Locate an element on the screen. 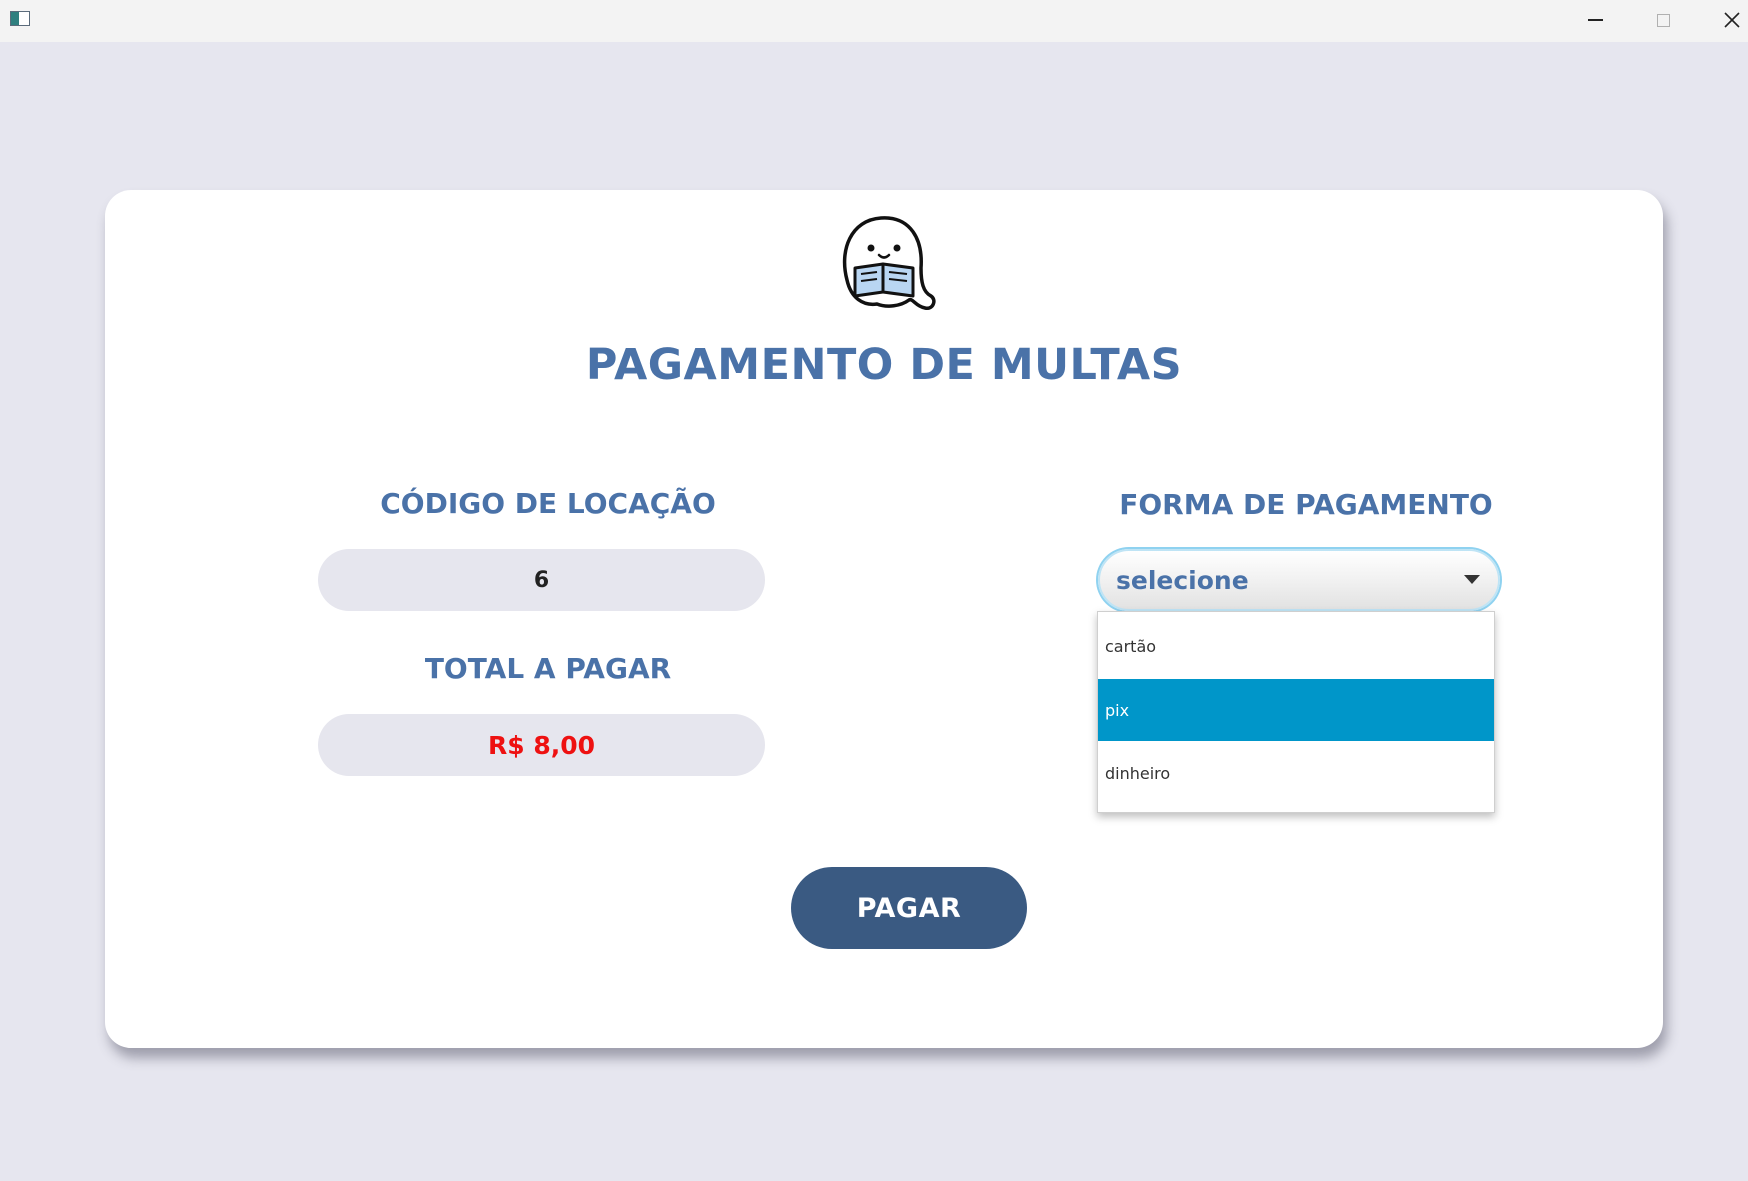 The height and width of the screenshot is (1181, 1748). page-title: PAGAMENTO DE MULTAS is located at coordinates (884, 365).